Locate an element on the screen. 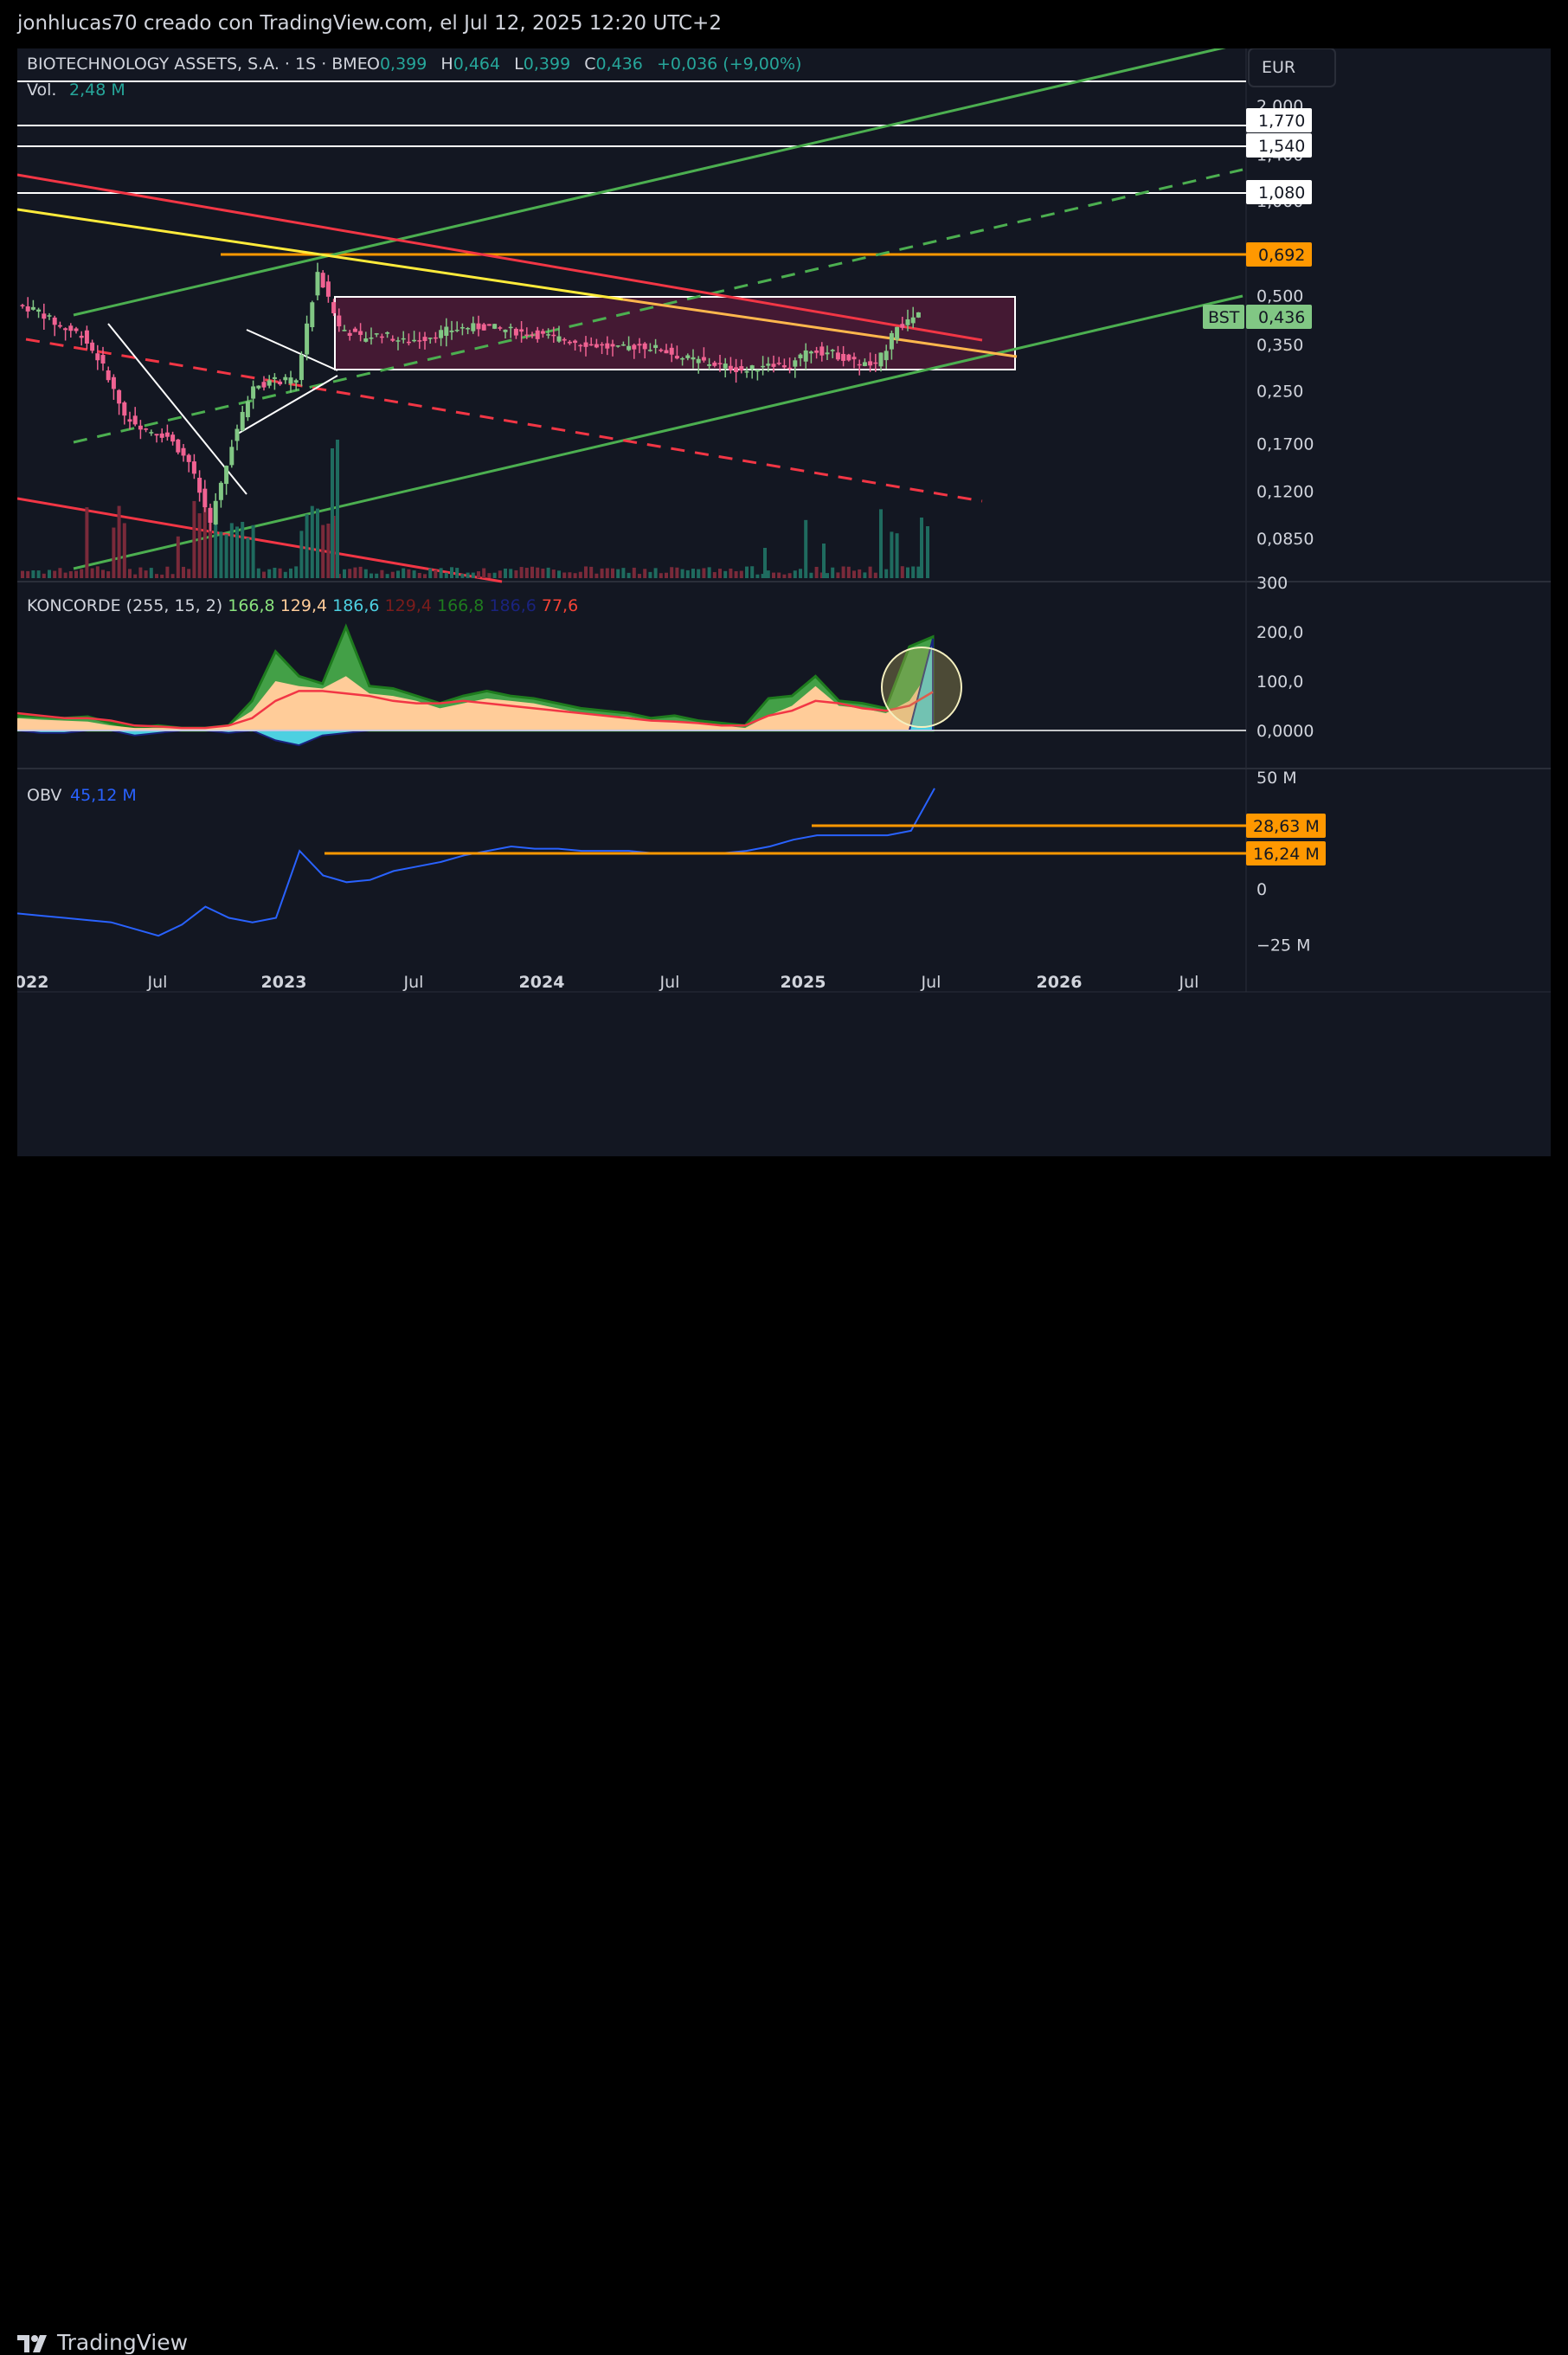  tradingview-logo: TradingView is located at coordinates (102, 2342).